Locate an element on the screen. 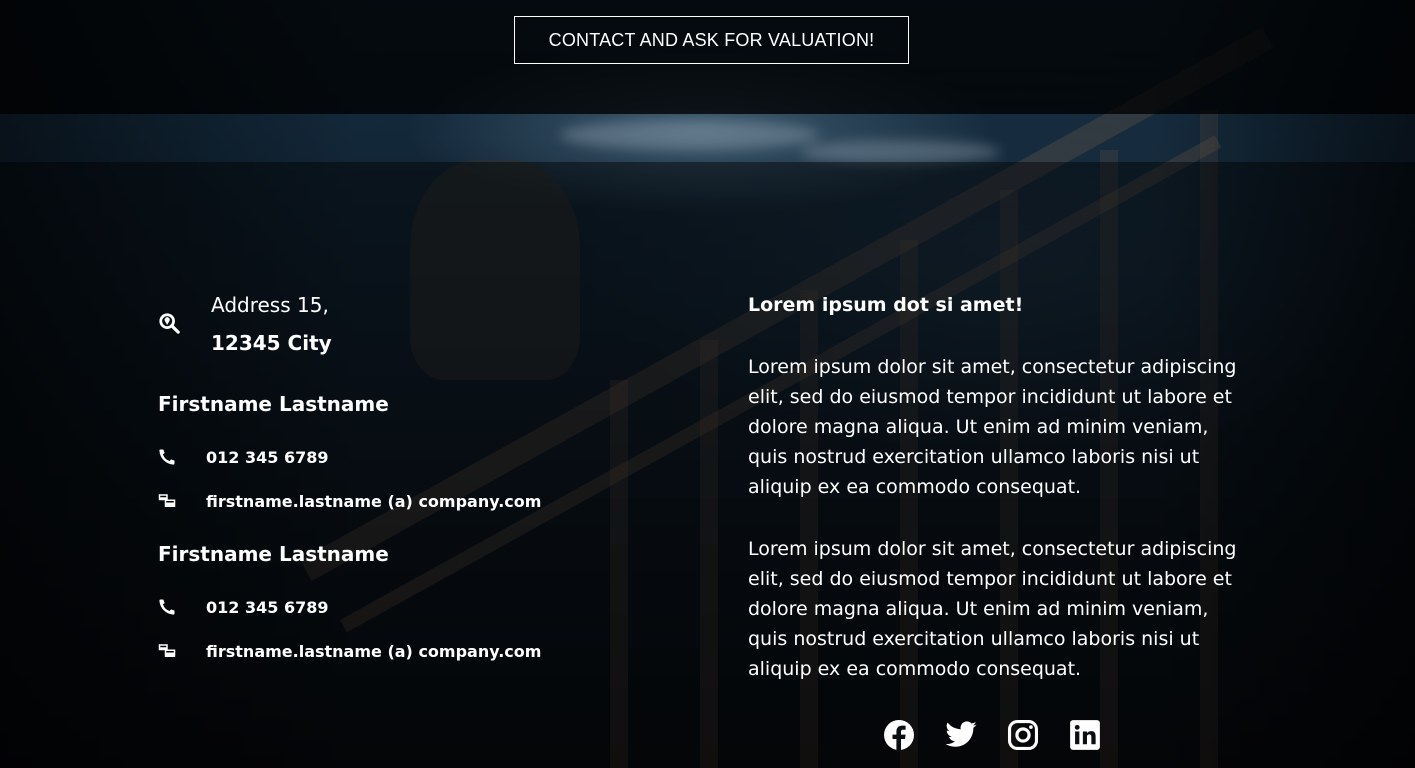 This screenshot has height=768, width=1415. about-heading: Lorem ipsum dot si amet! is located at coordinates (886, 305).